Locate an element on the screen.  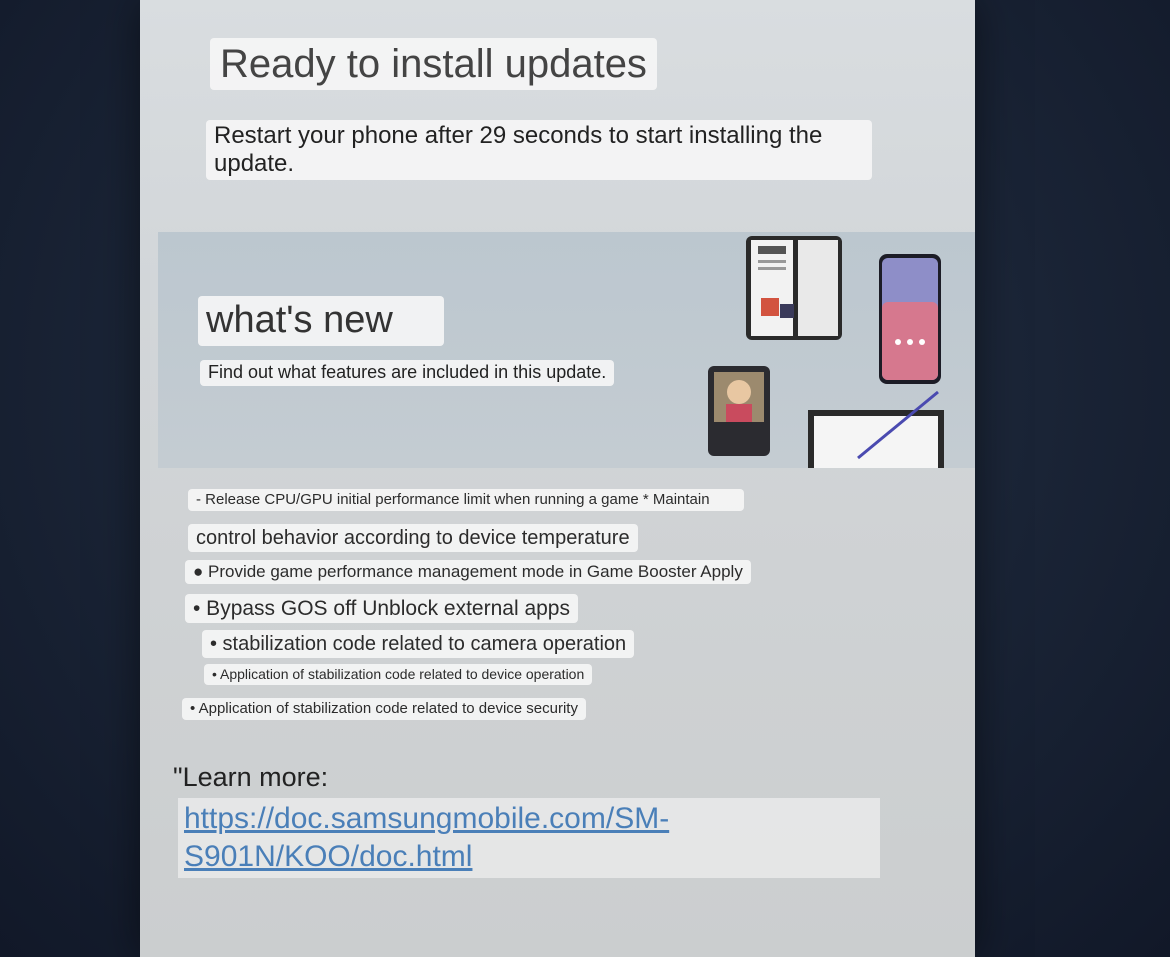
galaxy-phone-image is located at coordinates (910, 319).